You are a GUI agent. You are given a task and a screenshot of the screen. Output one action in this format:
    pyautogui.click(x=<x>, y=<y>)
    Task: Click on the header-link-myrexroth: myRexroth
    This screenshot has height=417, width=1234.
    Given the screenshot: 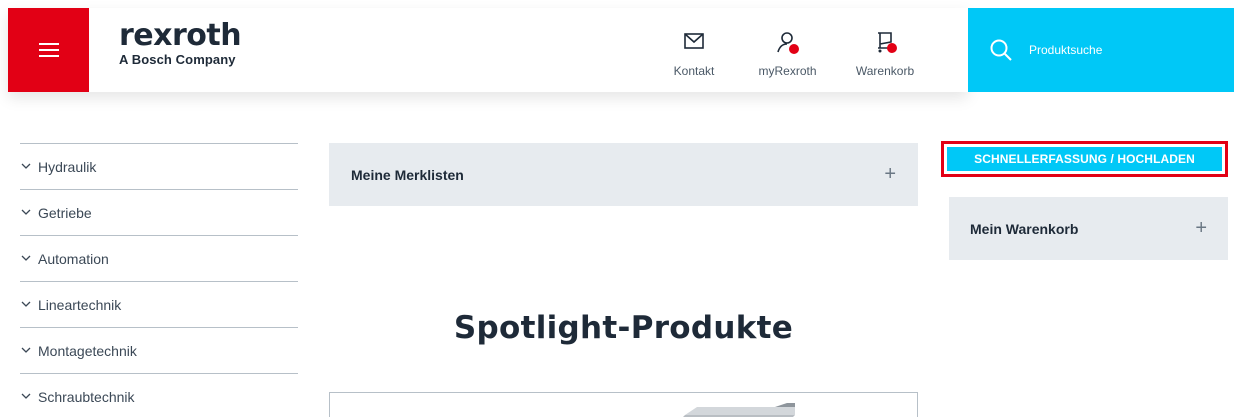 What is the action you would take?
    pyautogui.click(x=787, y=54)
    